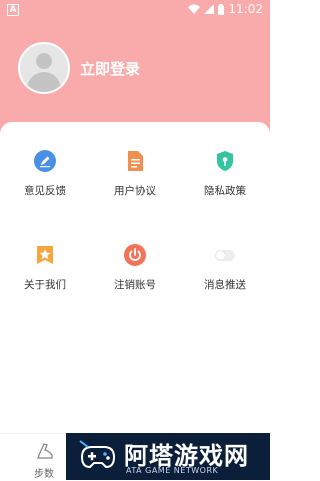  What do you see at coordinates (44, 82) in the screenshot?
I see `avatar-body` at bounding box center [44, 82].